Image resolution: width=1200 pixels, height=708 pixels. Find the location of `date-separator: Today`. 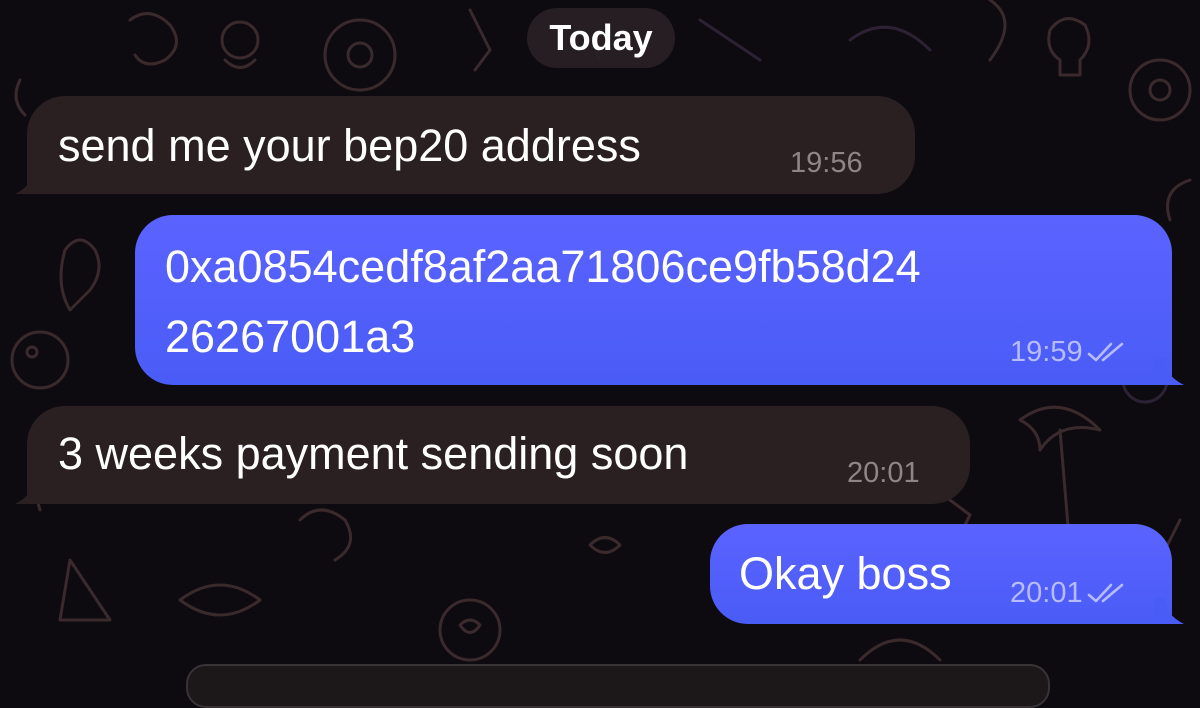

date-separator: Today is located at coordinates (601, 38).